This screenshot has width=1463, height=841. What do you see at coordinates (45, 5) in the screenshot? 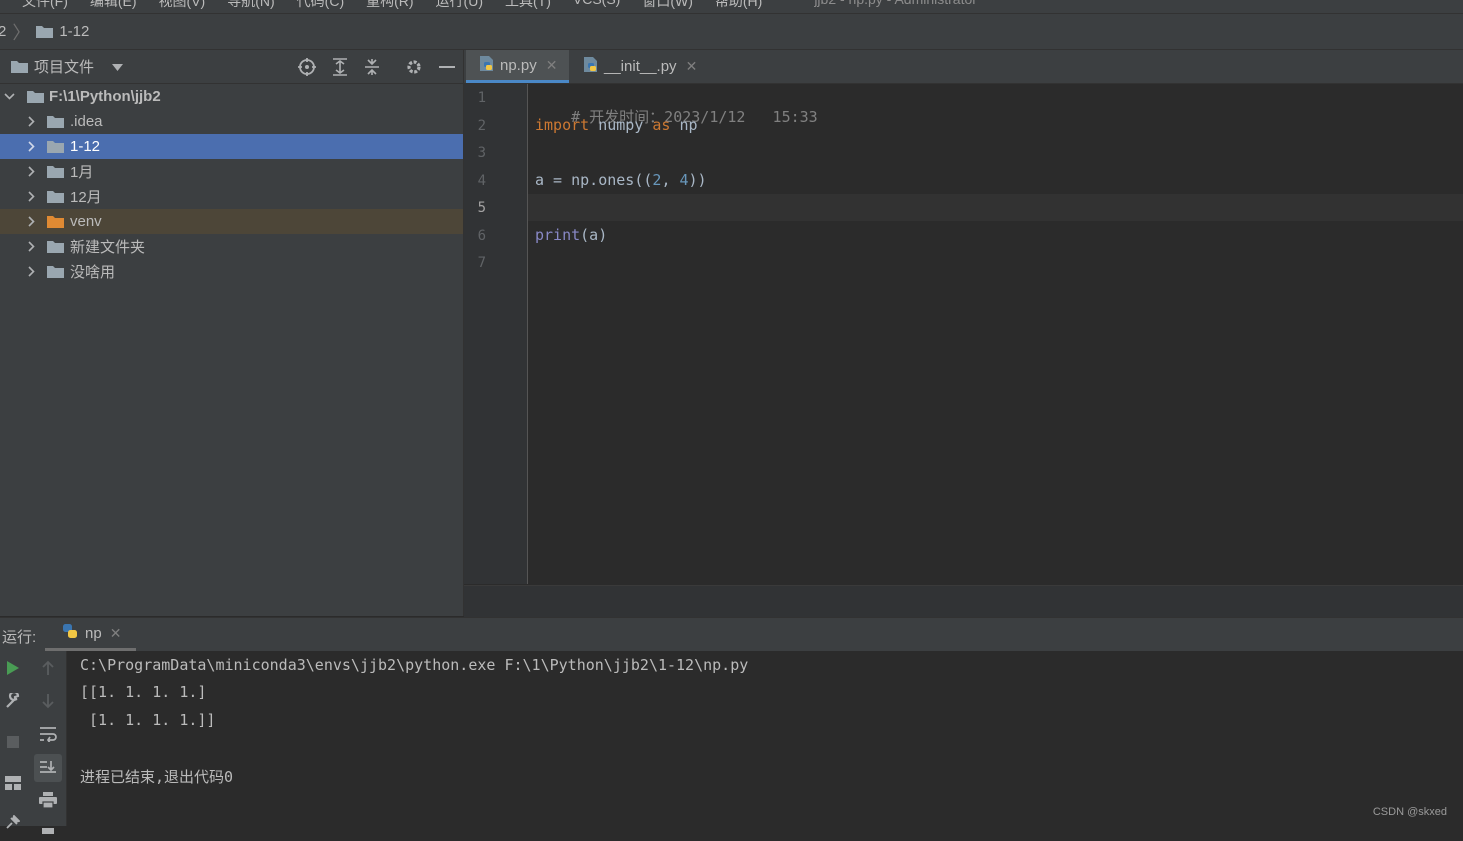
I see `menu-file: 文件(F)` at bounding box center [45, 5].